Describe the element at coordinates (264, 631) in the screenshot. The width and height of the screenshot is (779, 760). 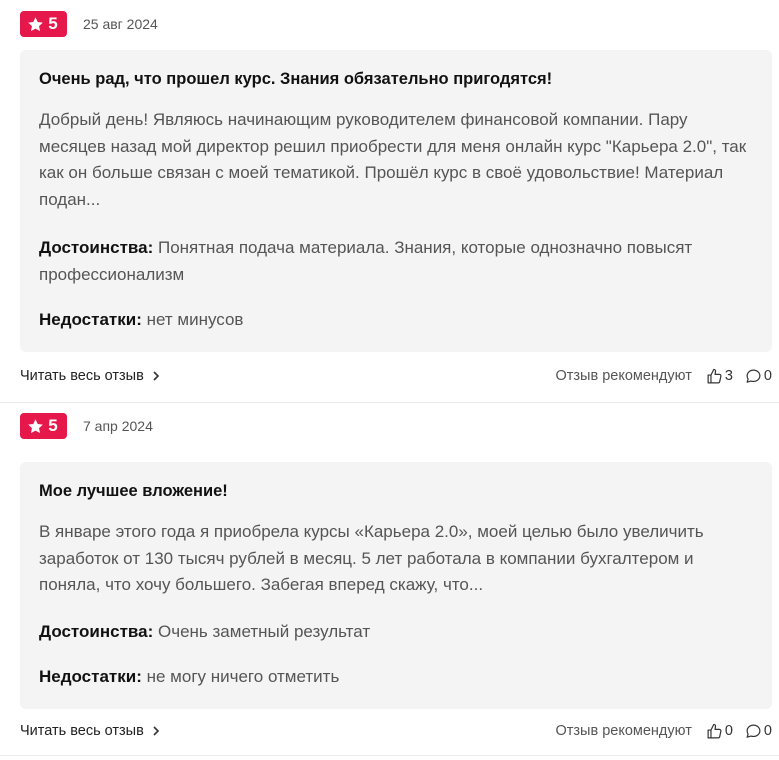
I see `pros-text: Очень заметный результат` at that location.